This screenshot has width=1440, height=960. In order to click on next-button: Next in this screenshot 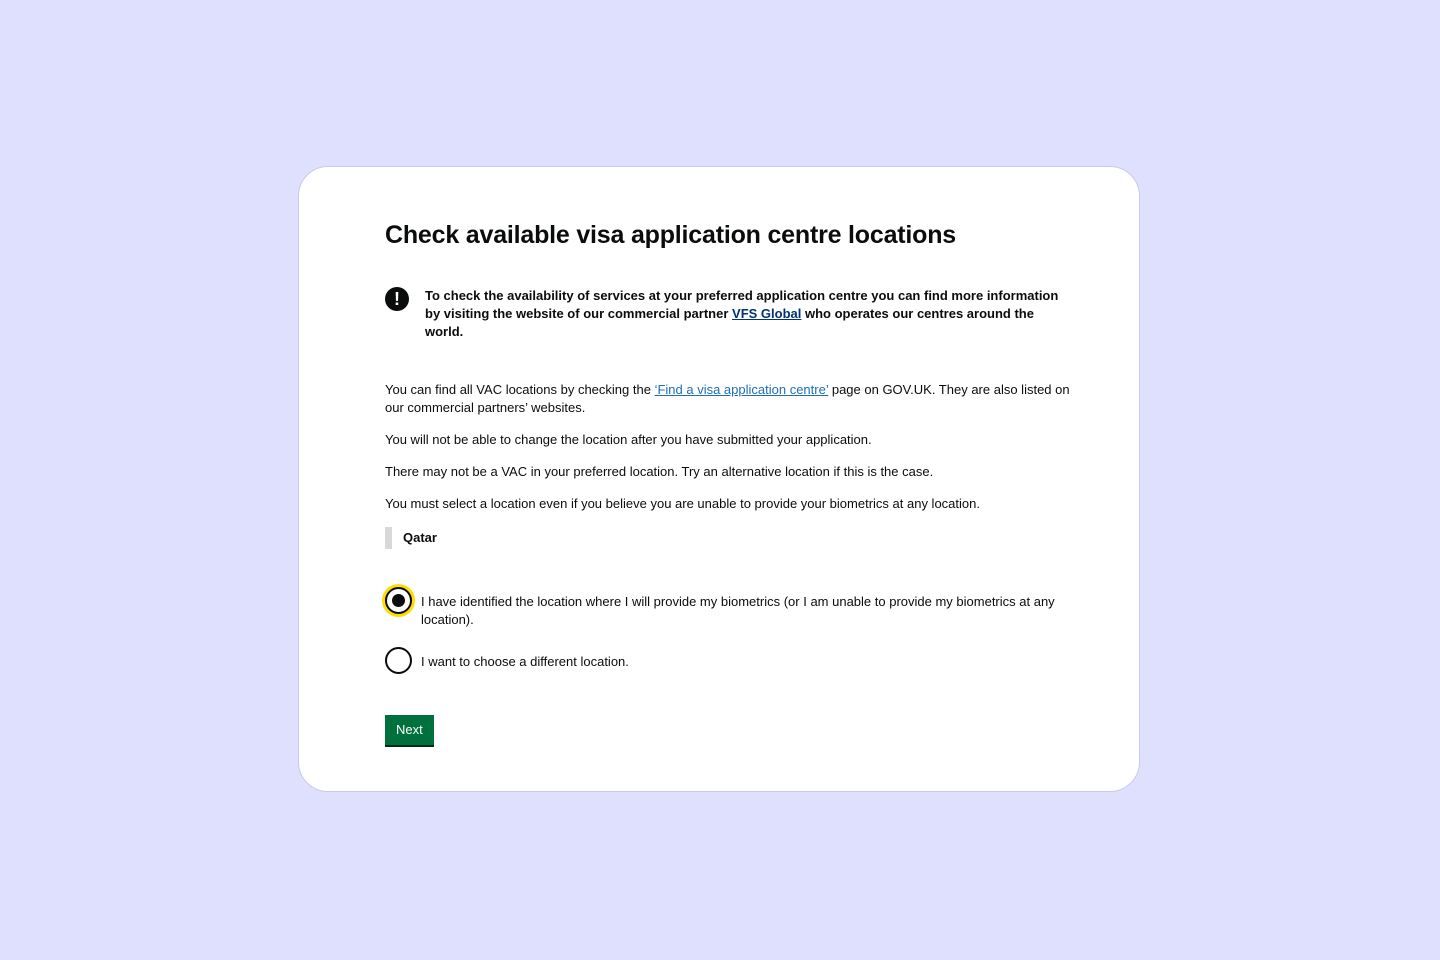, I will do `click(409, 730)`.